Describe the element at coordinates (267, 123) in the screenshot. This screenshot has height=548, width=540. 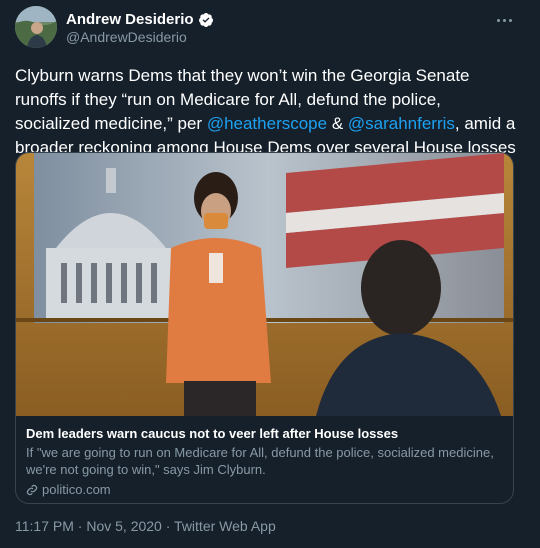
I see `mention-link: @heatherscope` at that location.